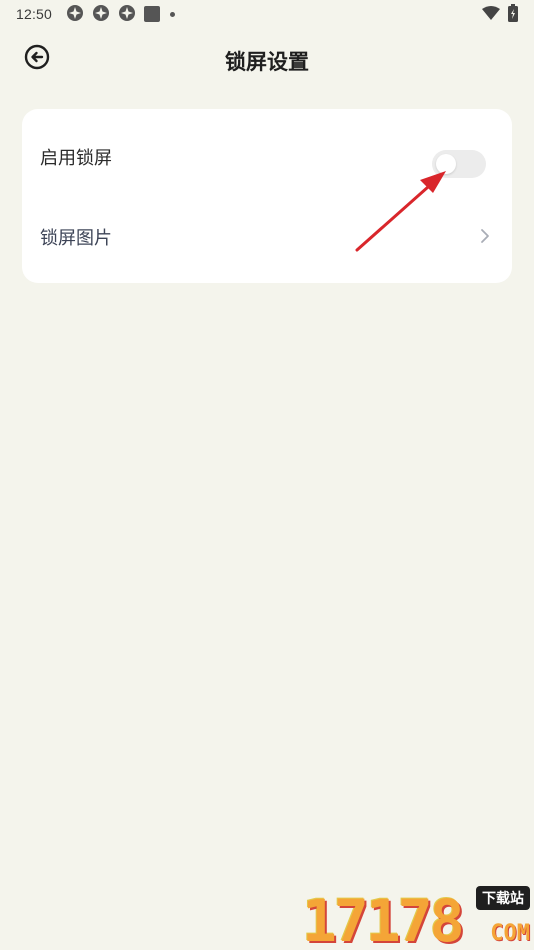 The width and height of the screenshot is (534, 950). What do you see at coordinates (267, 14) in the screenshot?
I see `status-bar: 12:50` at bounding box center [267, 14].